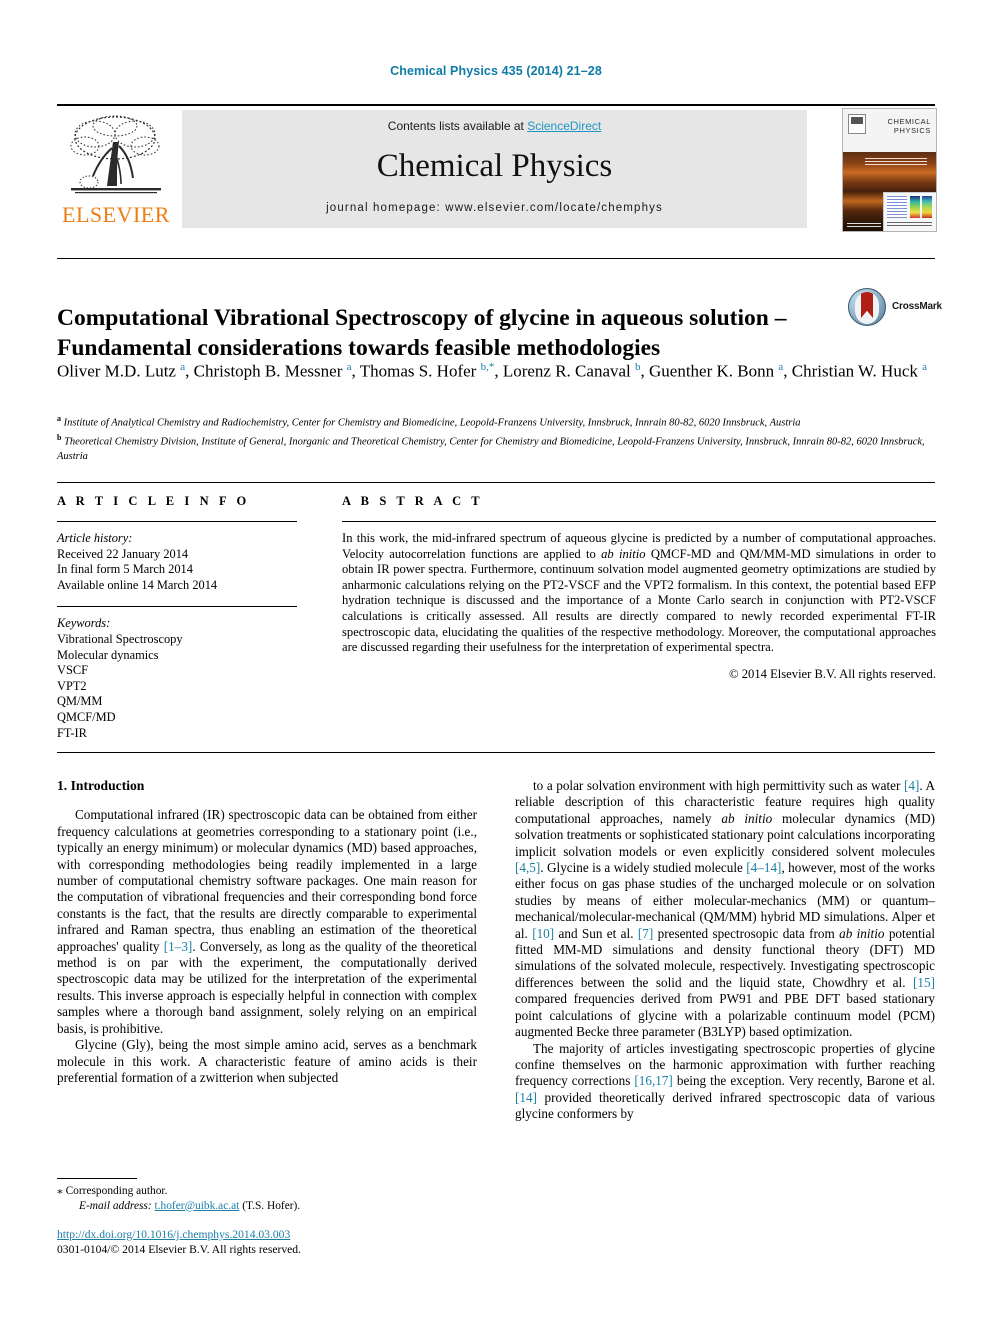 The image size is (992, 1323). What do you see at coordinates (137, 584) in the screenshot?
I see `history-item: Available online 14 March 2014` at bounding box center [137, 584].